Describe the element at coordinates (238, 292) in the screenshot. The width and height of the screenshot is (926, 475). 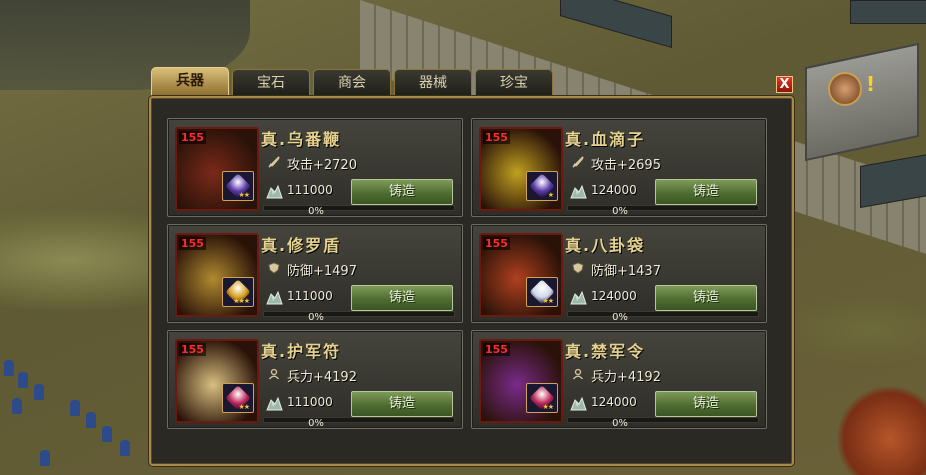
I see `gem-socket: ★★★` at that location.